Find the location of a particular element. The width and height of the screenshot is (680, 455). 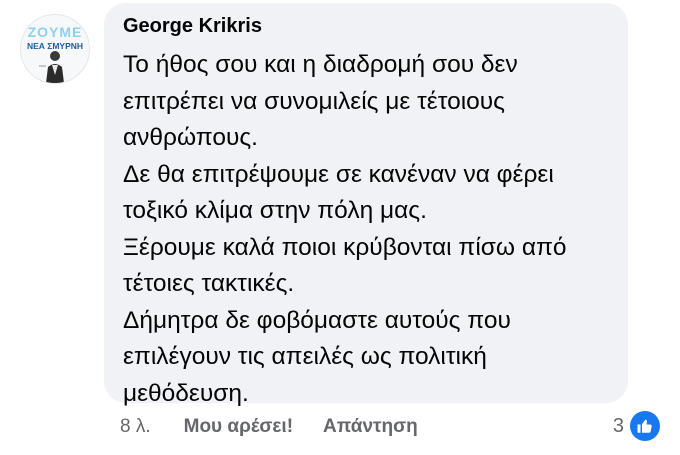

avatar-image: ZOYME ΝΕΑ ΣΜΥΡΝΗ is located at coordinates (55, 49).